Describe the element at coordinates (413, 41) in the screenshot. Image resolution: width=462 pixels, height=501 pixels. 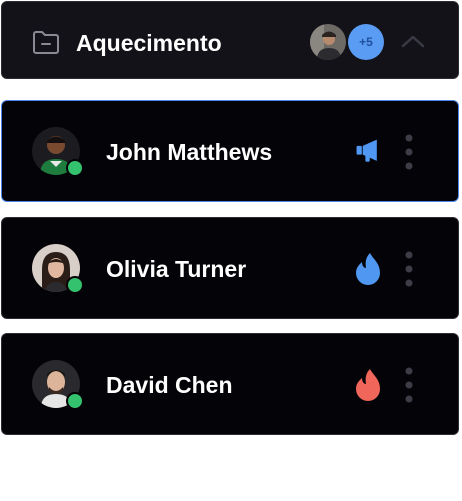
I see `chevron-up-icon` at that location.